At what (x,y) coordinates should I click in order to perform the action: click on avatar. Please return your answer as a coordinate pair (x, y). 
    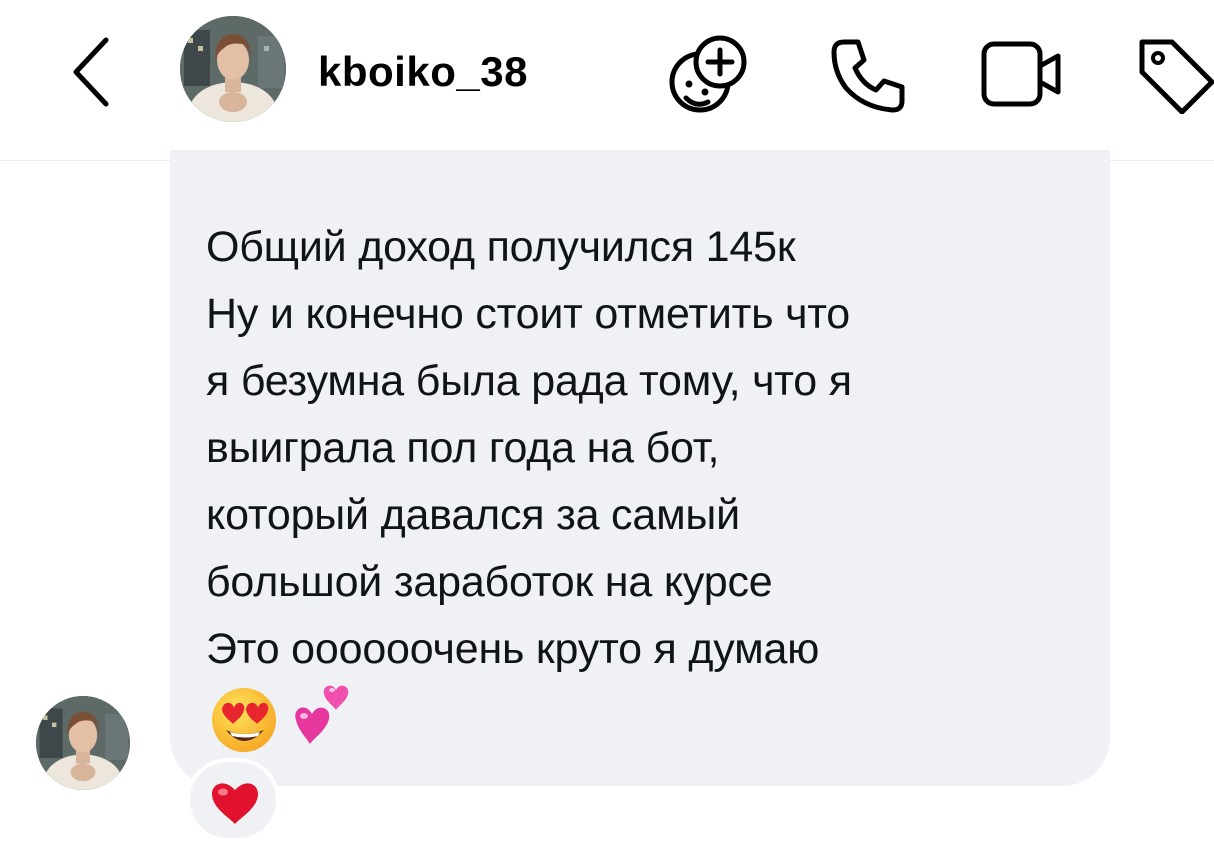
    Looking at the image, I should click on (233, 69).